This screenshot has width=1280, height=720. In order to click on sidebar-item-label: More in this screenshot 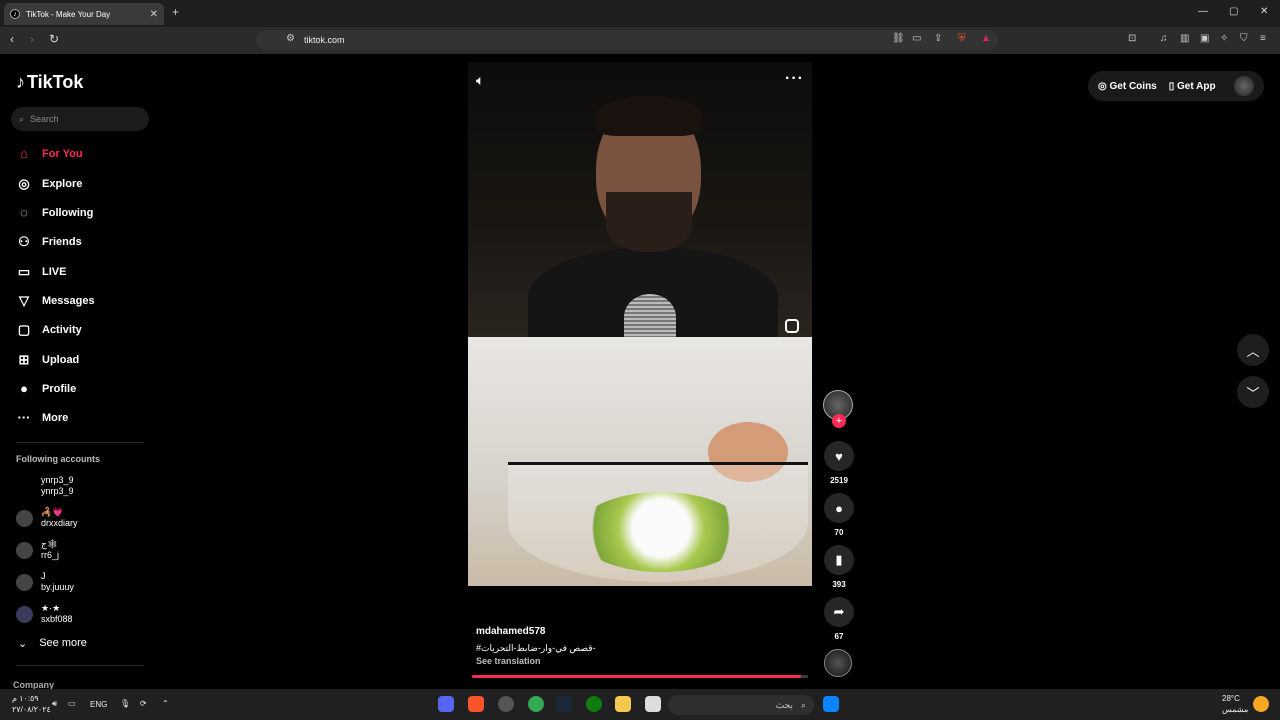, I will do `click(55, 417)`.